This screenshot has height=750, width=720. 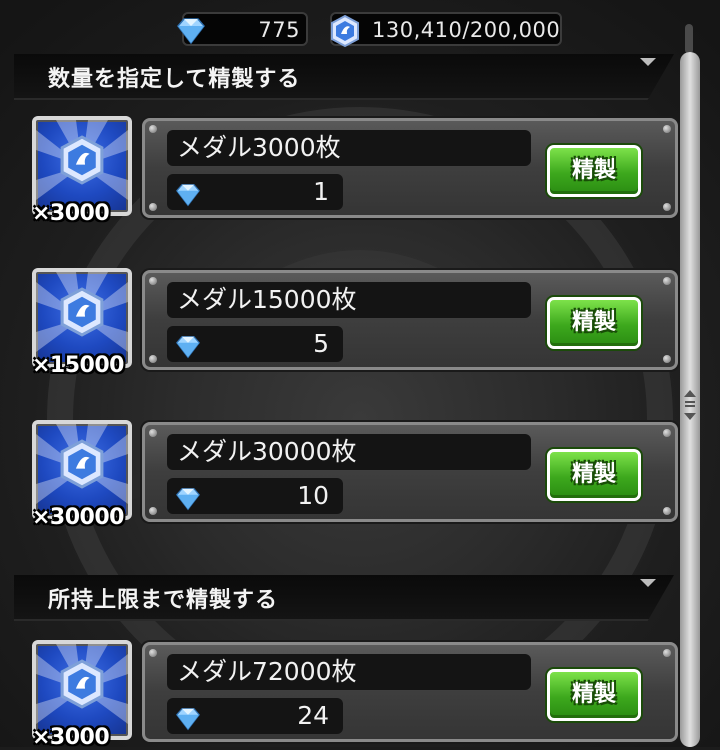 I want to click on section-header-specify-quantity: 数量を指定して精製する, so click(x=344, y=77).